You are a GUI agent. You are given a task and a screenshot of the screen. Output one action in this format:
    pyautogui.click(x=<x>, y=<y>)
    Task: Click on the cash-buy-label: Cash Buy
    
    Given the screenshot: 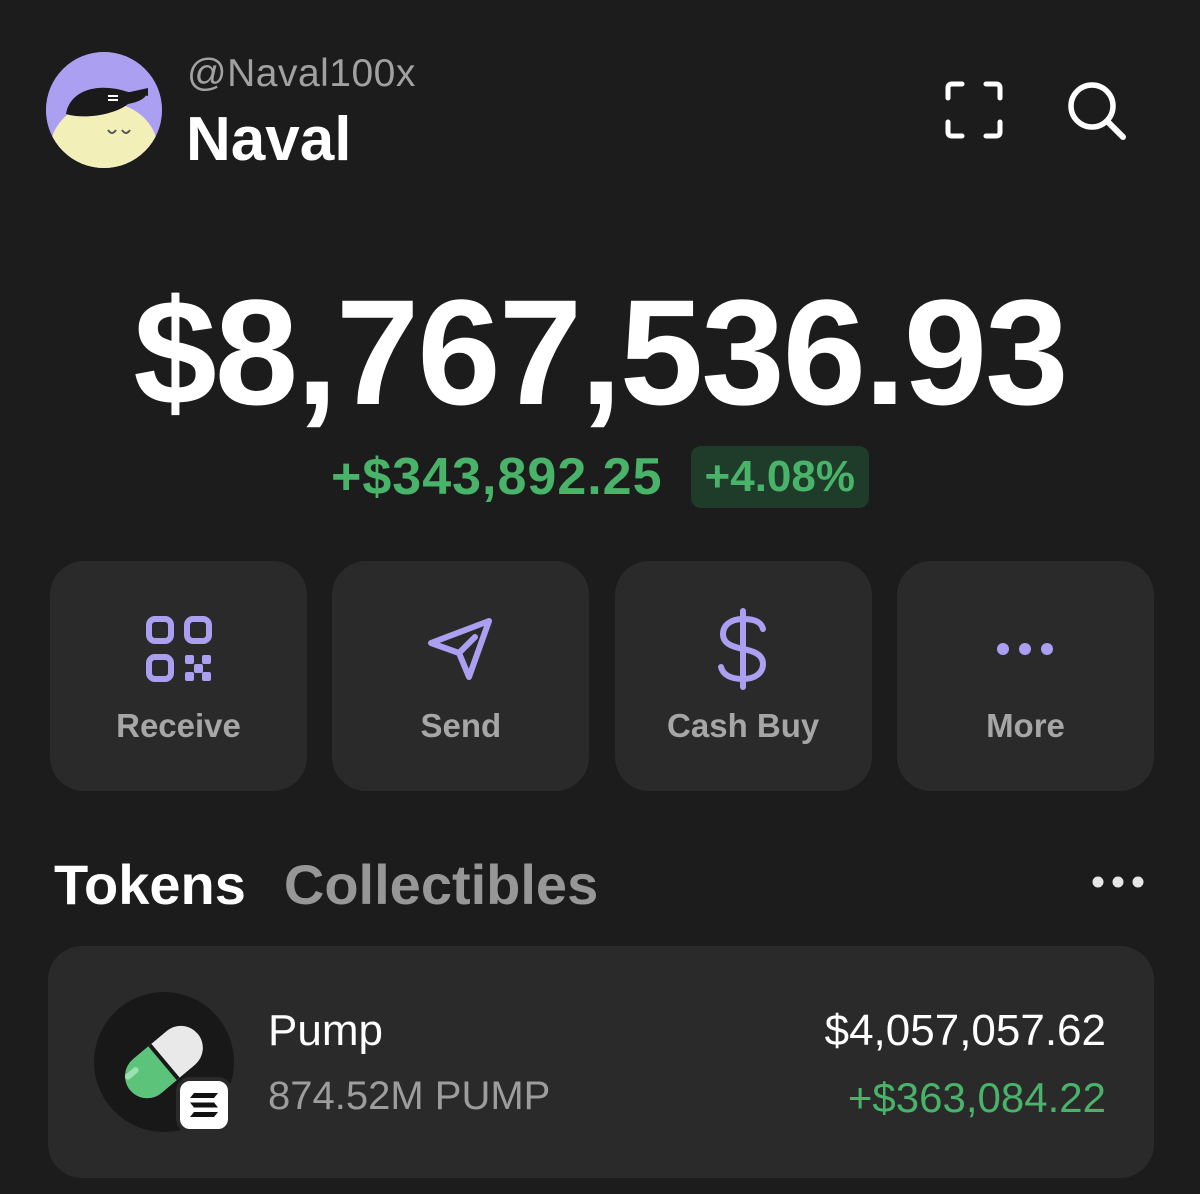 What is the action you would take?
    pyautogui.click(x=743, y=725)
    